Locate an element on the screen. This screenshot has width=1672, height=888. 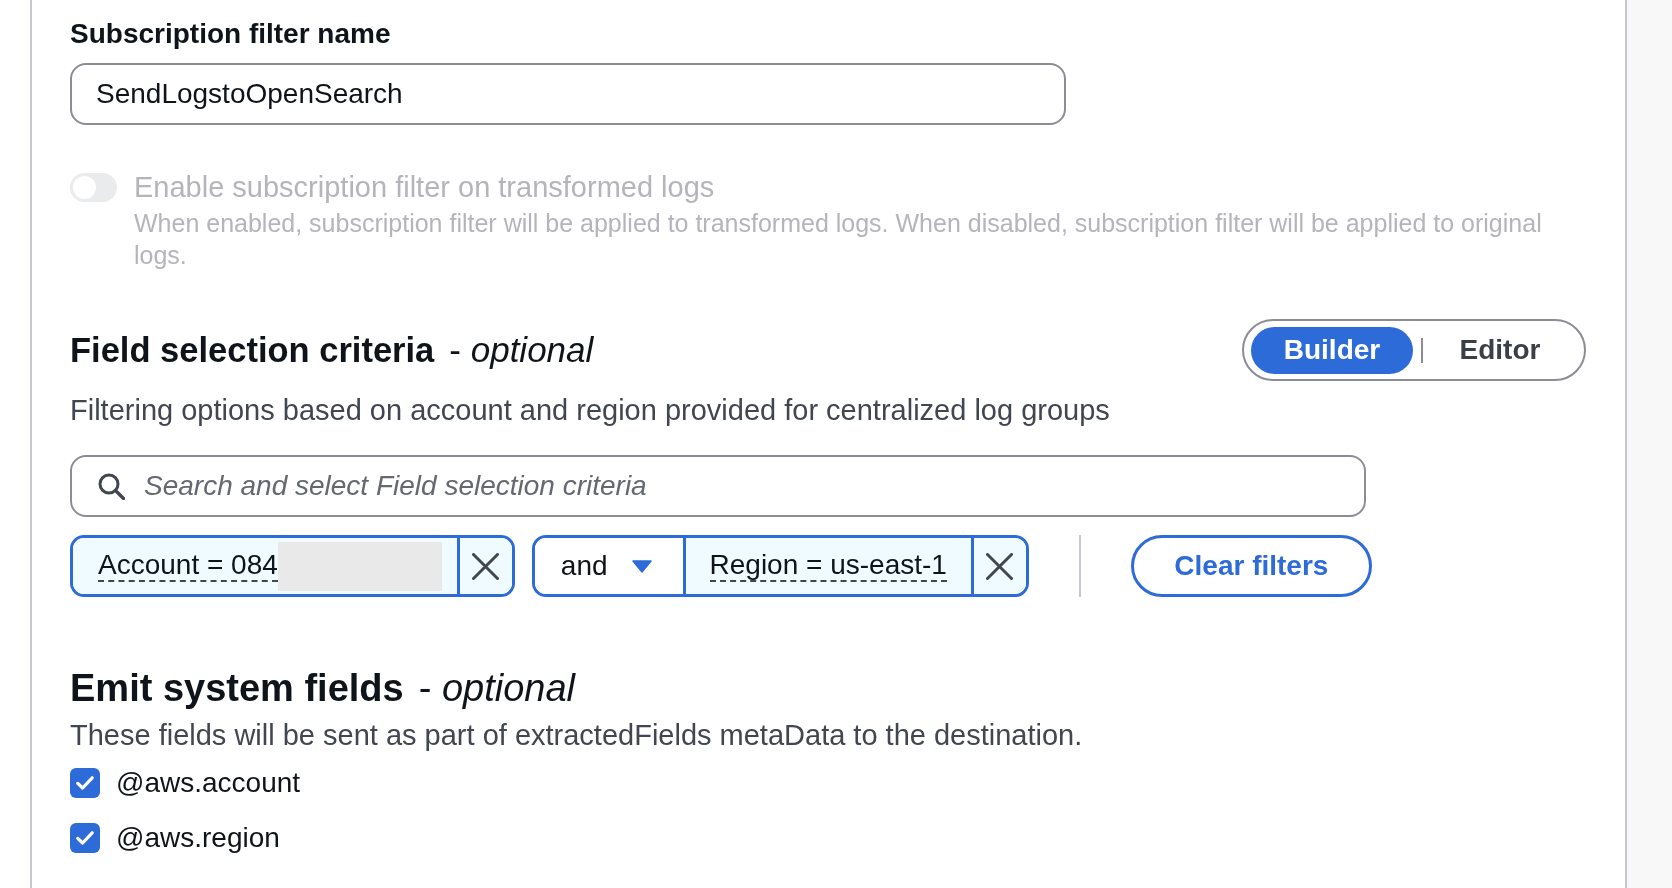
search-icon is located at coordinates (111, 486).